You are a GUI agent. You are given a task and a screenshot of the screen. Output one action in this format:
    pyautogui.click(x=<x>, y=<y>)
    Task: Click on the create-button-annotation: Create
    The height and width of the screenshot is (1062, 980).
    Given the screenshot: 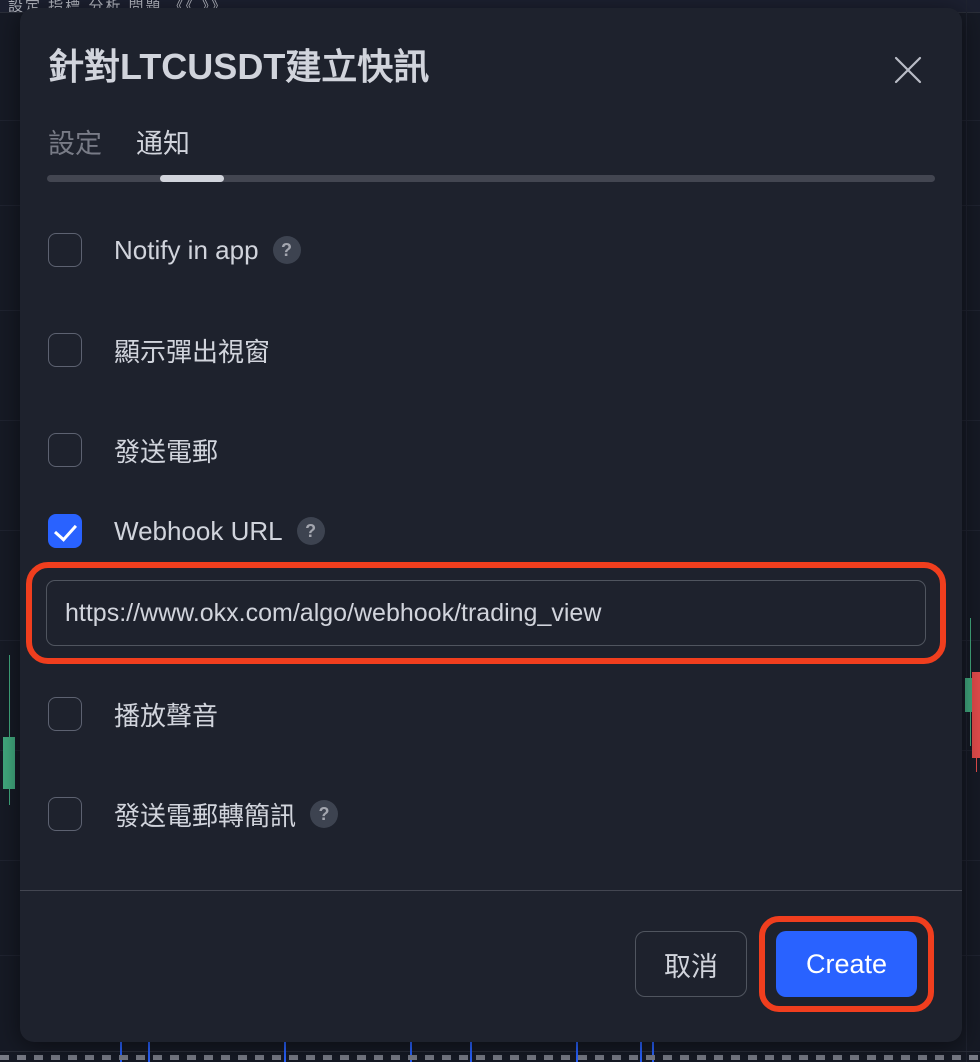 What is the action you would take?
    pyautogui.click(x=846, y=964)
    